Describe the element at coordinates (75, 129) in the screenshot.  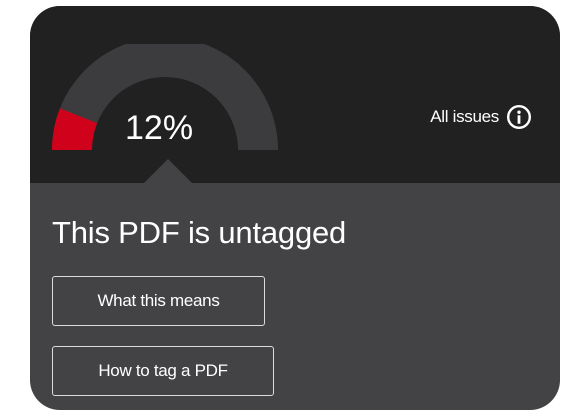
I see `gauge-fill` at that location.